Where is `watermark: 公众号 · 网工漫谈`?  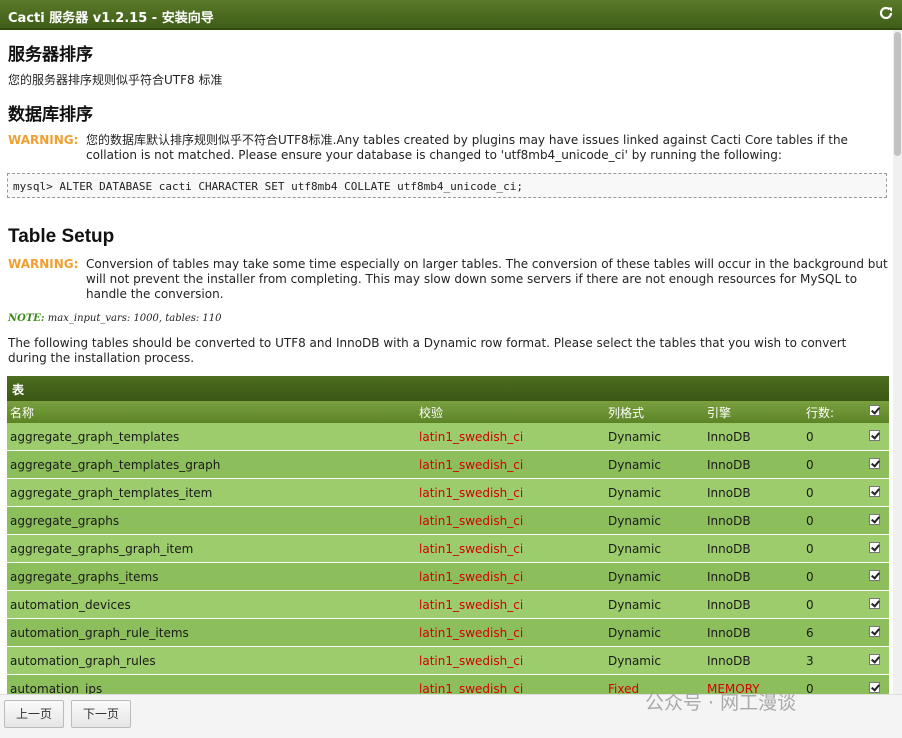
watermark: 公众号 · 网工漫谈 is located at coordinates (721, 703).